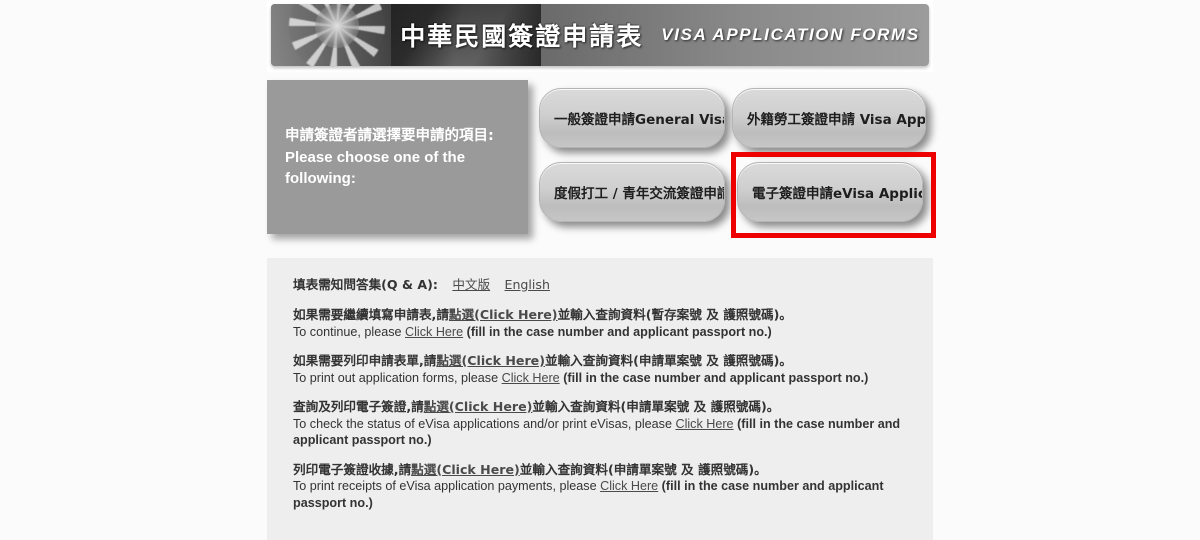 The height and width of the screenshot is (540, 1200). I want to click on banner-title-chinese: 中華民國簽證申請表, so click(522, 36).